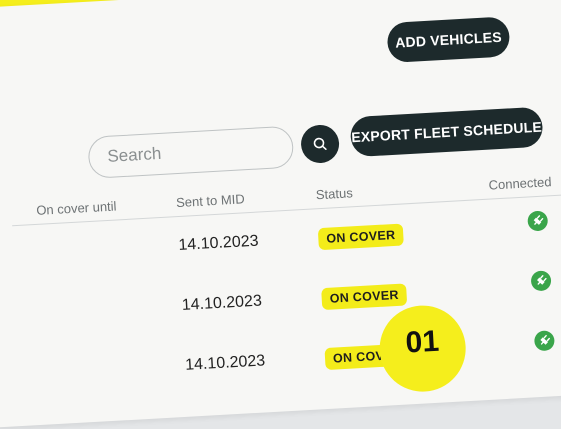  Describe the element at coordinates (520, 183) in the screenshot. I see `column-header-connected: Connected` at that location.